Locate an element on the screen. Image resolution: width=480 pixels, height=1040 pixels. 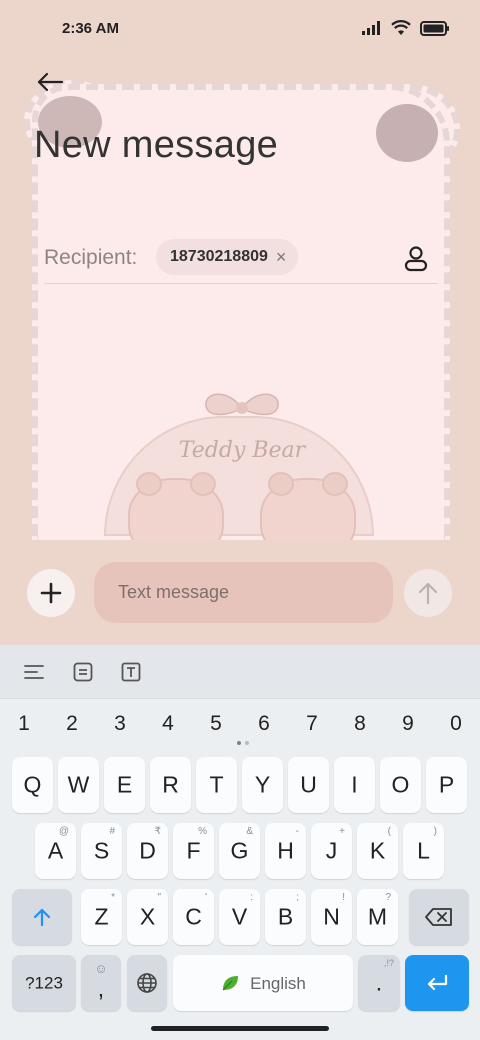
key-label: L is located at coordinates (423, 850).